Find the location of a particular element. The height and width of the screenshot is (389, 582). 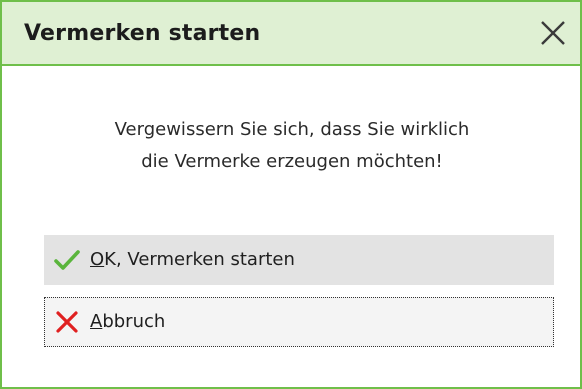

close-icon is located at coordinates (553, 33).